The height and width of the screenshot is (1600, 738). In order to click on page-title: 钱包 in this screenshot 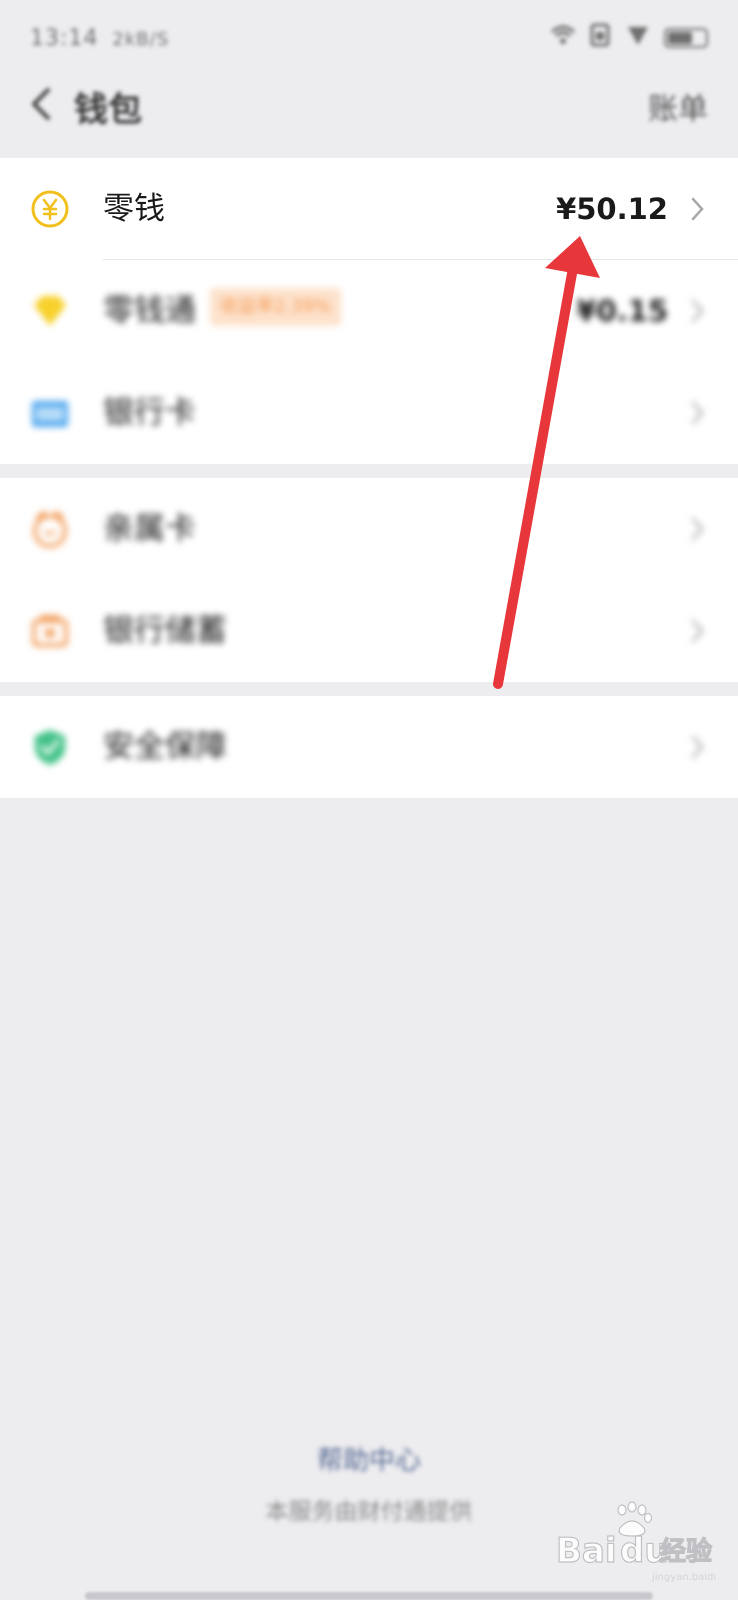, I will do `click(108, 110)`.